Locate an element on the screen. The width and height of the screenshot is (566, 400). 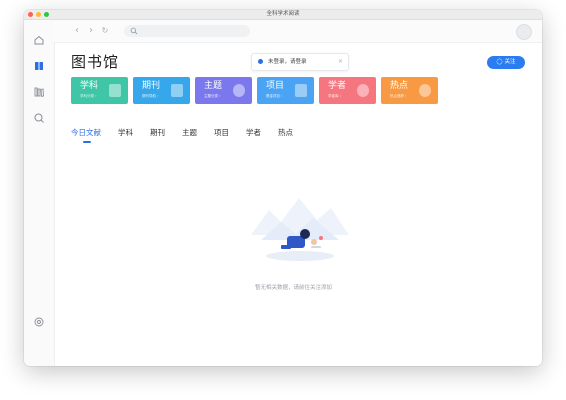
bookshelf-icon is located at coordinates (39, 92).